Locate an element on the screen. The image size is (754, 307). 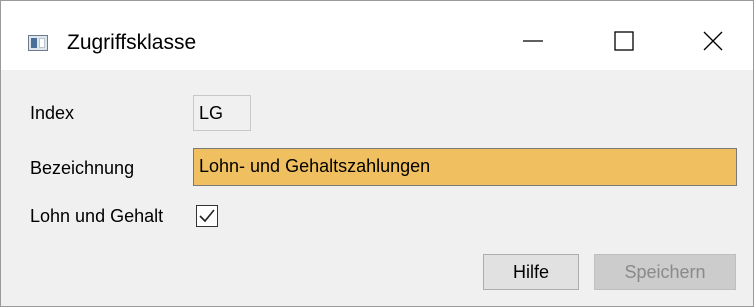
application-window-icon is located at coordinates (38, 43).